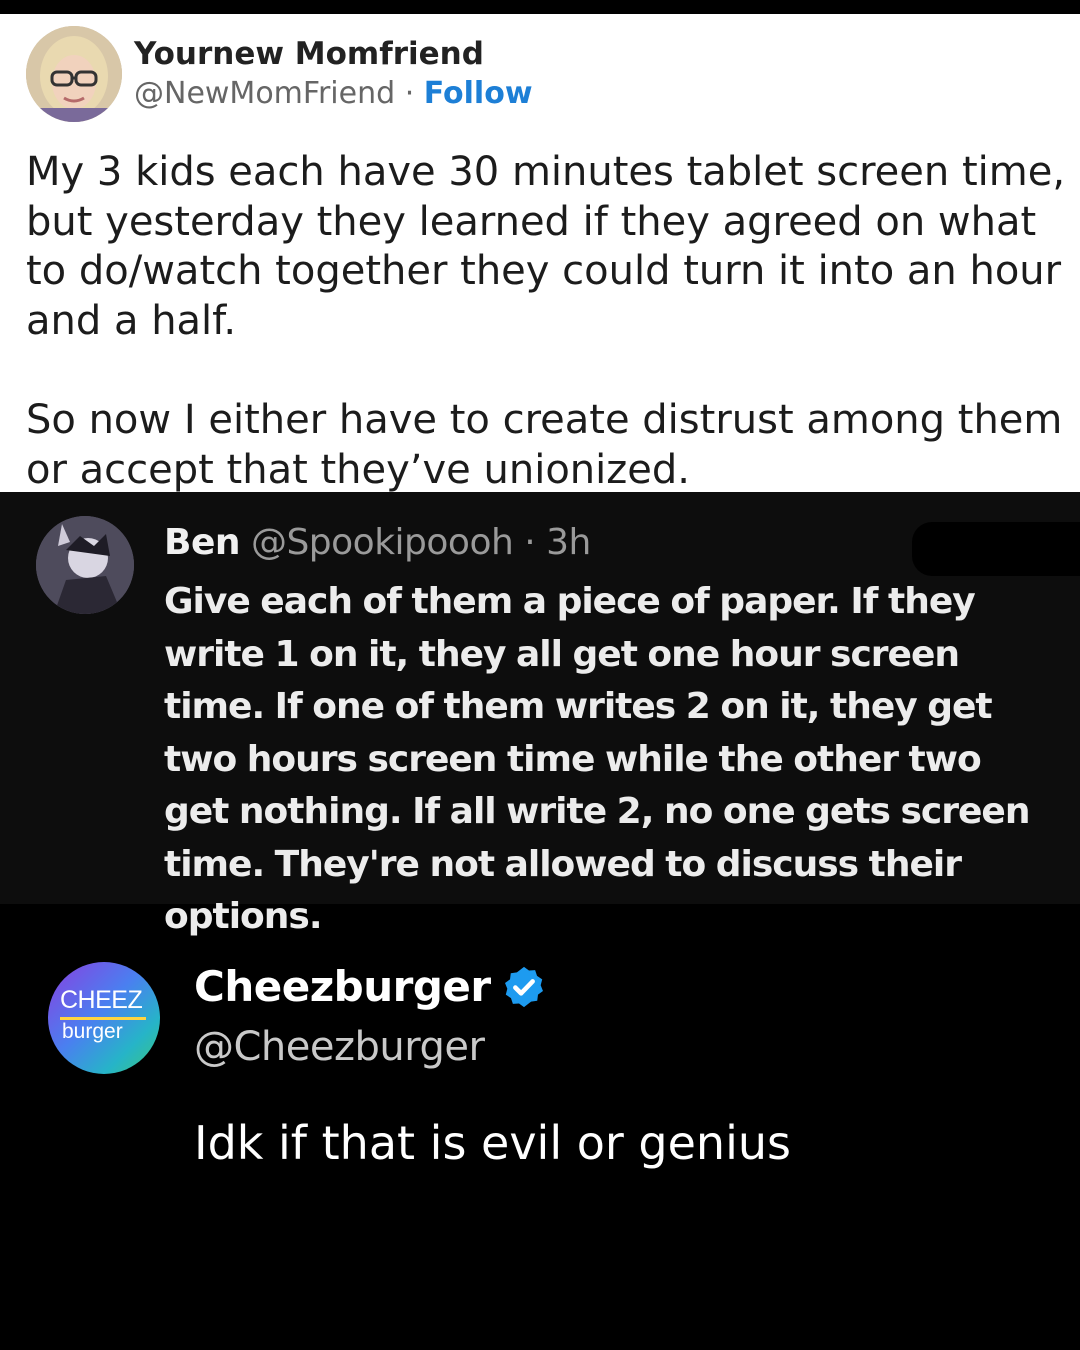  I want to click on display-name: Yournew Momfriend, so click(309, 54).